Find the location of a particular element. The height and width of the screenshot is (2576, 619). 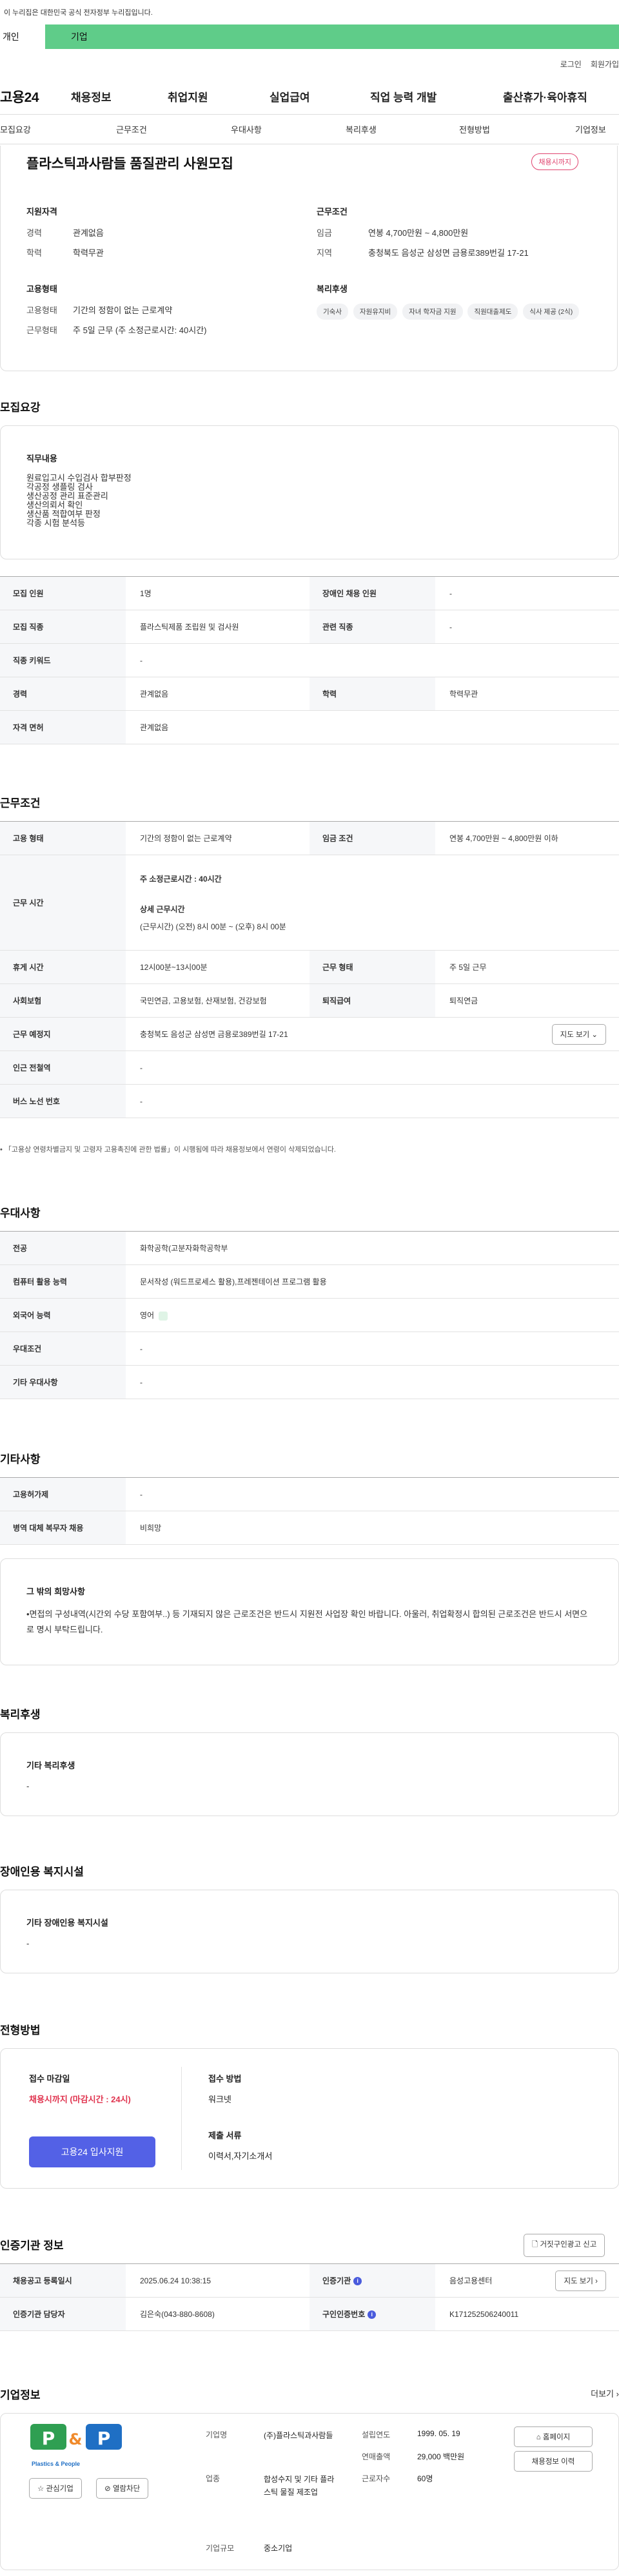

table-header-cell: 장애인 채용 인원 is located at coordinates (372, 593).